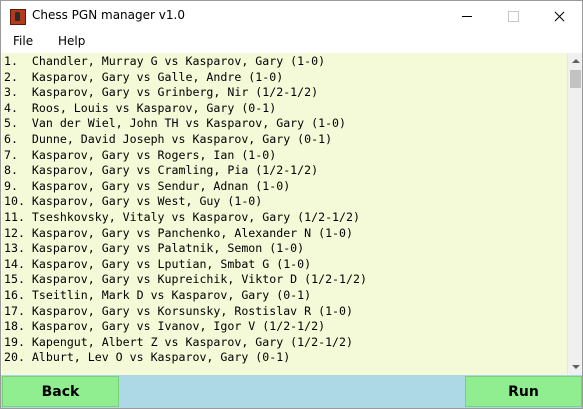 The image size is (583, 409). Describe the element at coordinates (575, 61) in the screenshot. I see `scroll-up-icon` at that location.